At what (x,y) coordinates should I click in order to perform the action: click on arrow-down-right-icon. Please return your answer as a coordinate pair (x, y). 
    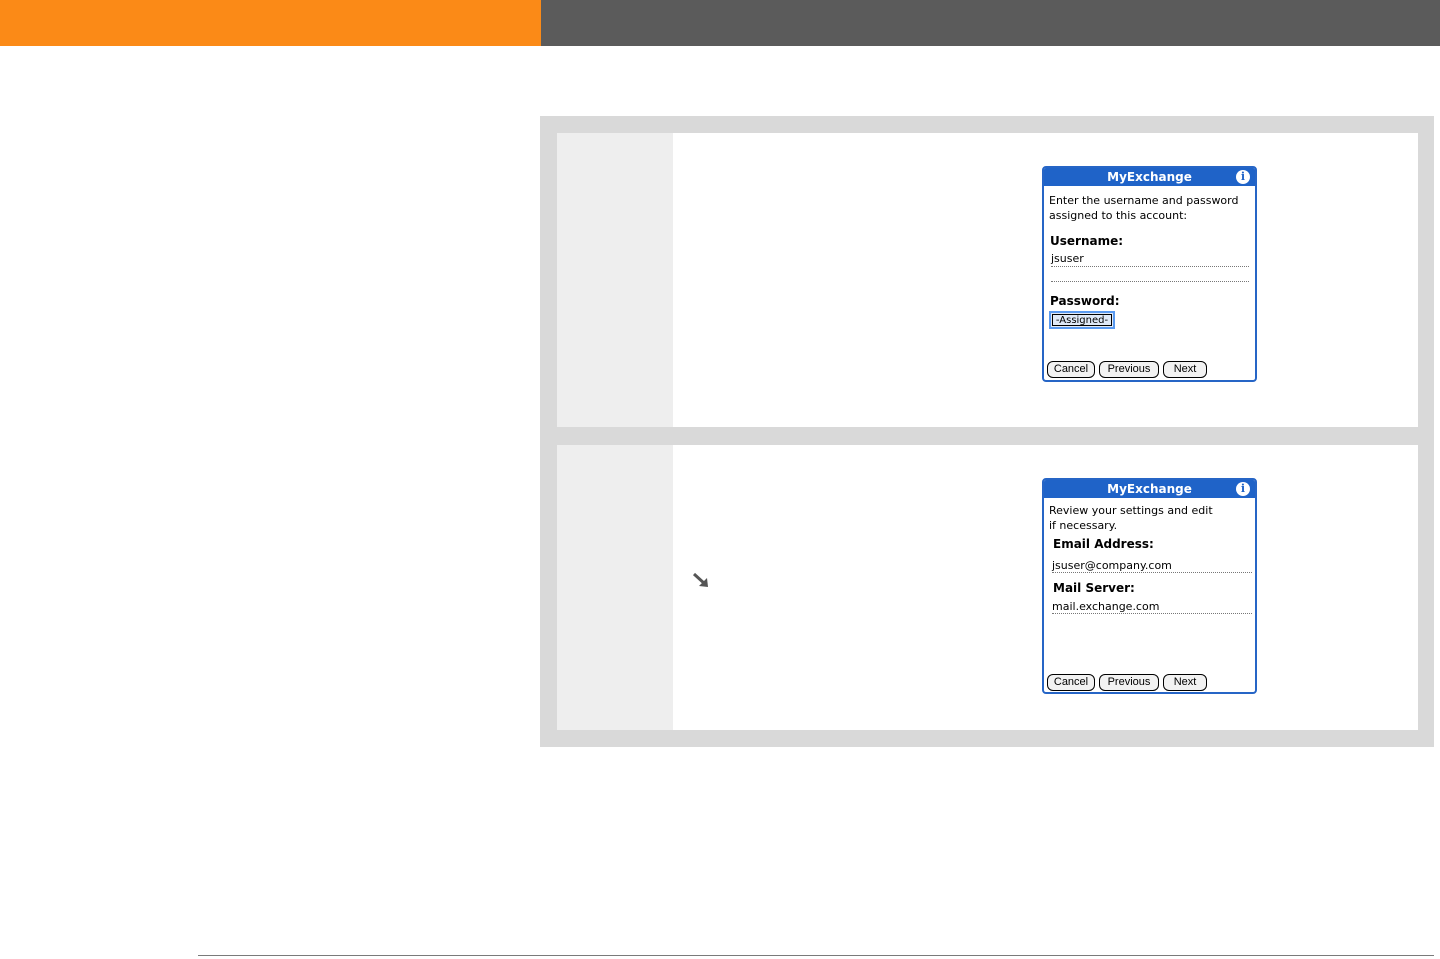
    Looking at the image, I should click on (700, 579).